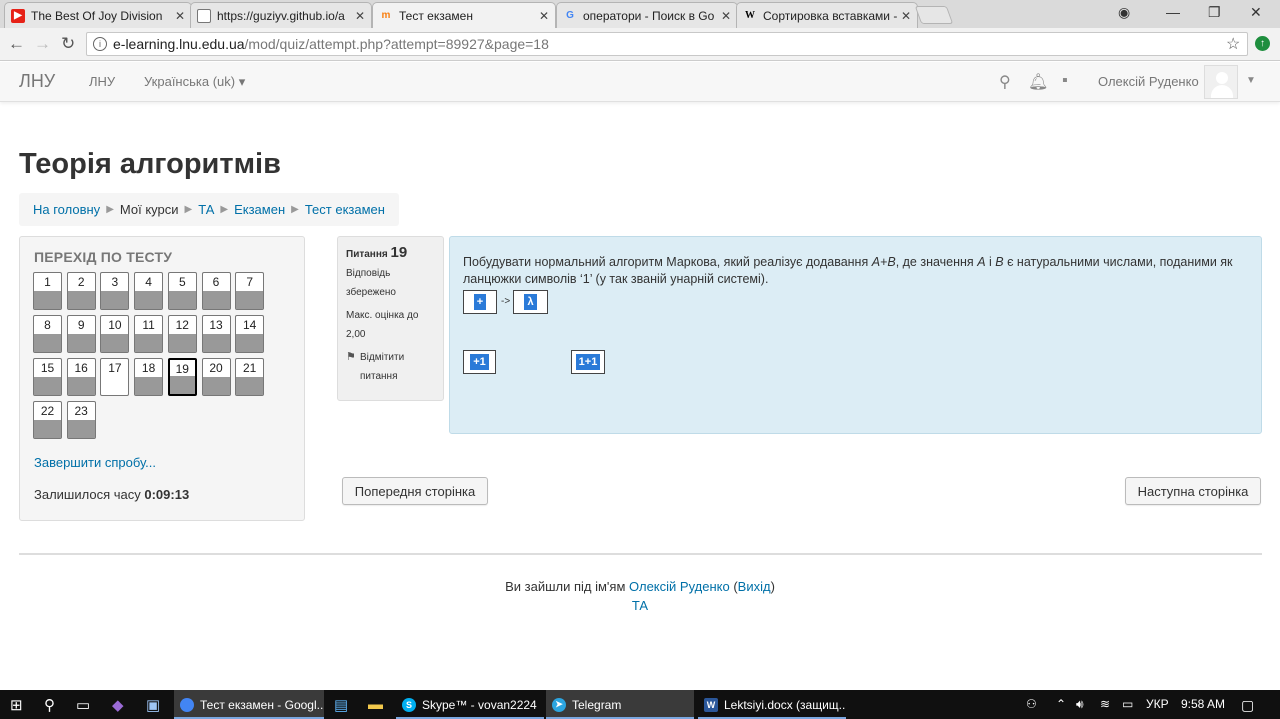  Describe the element at coordinates (216, 368) in the screenshot. I see `quiz-nav-button-label: 20` at that location.